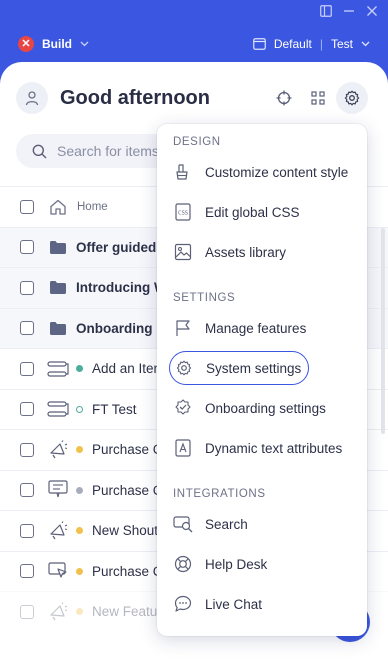  What do you see at coordinates (183, 564) in the screenshot?
I see `lifebuoy-icon` at bounding box center [183, 564].